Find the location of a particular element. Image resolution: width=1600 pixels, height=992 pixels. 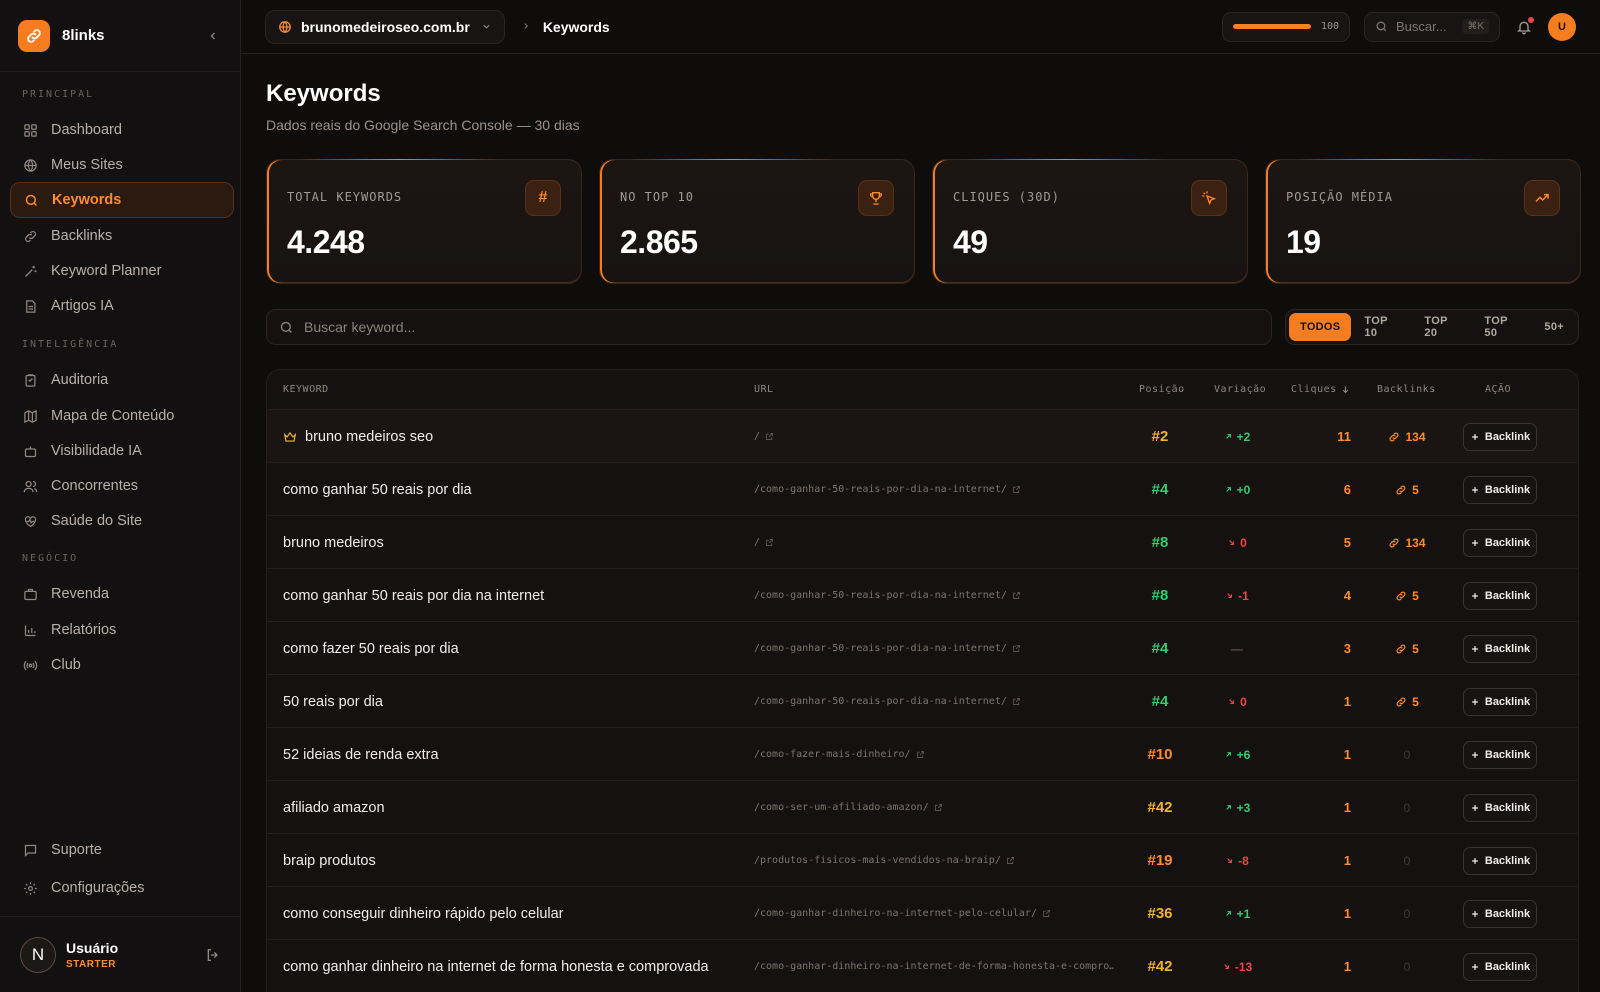

keyword-cell: como ganhar 50 reais por dia na internet is located at coordinates (413, 595).